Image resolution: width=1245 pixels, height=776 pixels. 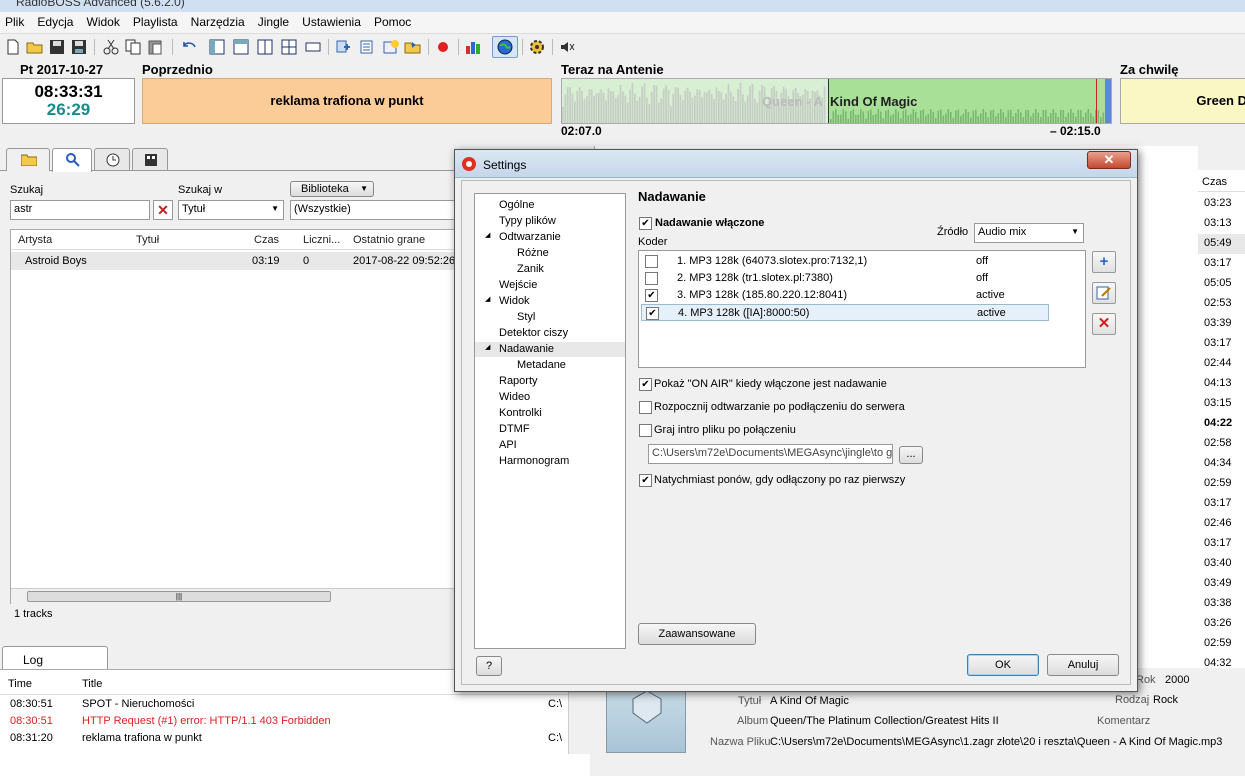 What do you see at coordinates (1221, 204) in the screenshot?
I see `playlist-row-time: 03:23` at bounding box center [1221, 204].